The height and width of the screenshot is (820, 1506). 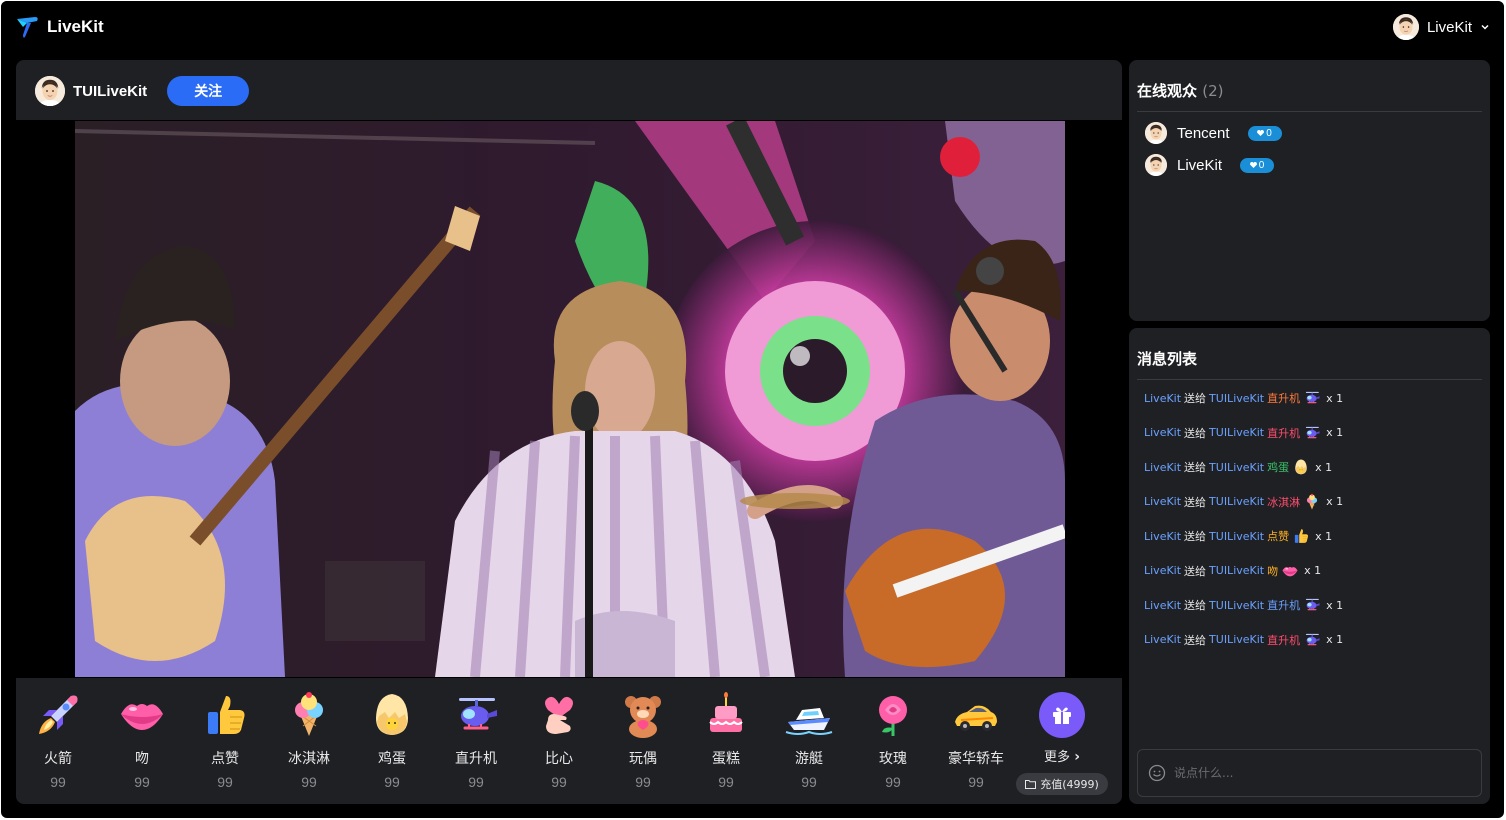 I want to click on egg-icon, so click(x=392, y=715).